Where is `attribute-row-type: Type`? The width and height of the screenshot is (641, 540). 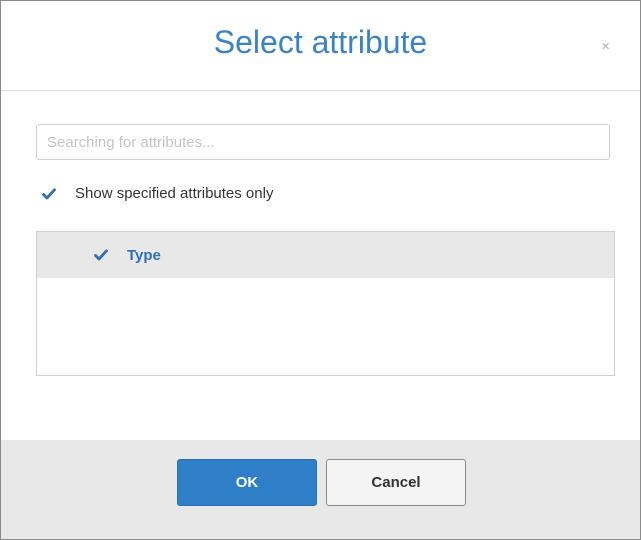 attribute-row-type: Type is located at coordinates (325, 255).